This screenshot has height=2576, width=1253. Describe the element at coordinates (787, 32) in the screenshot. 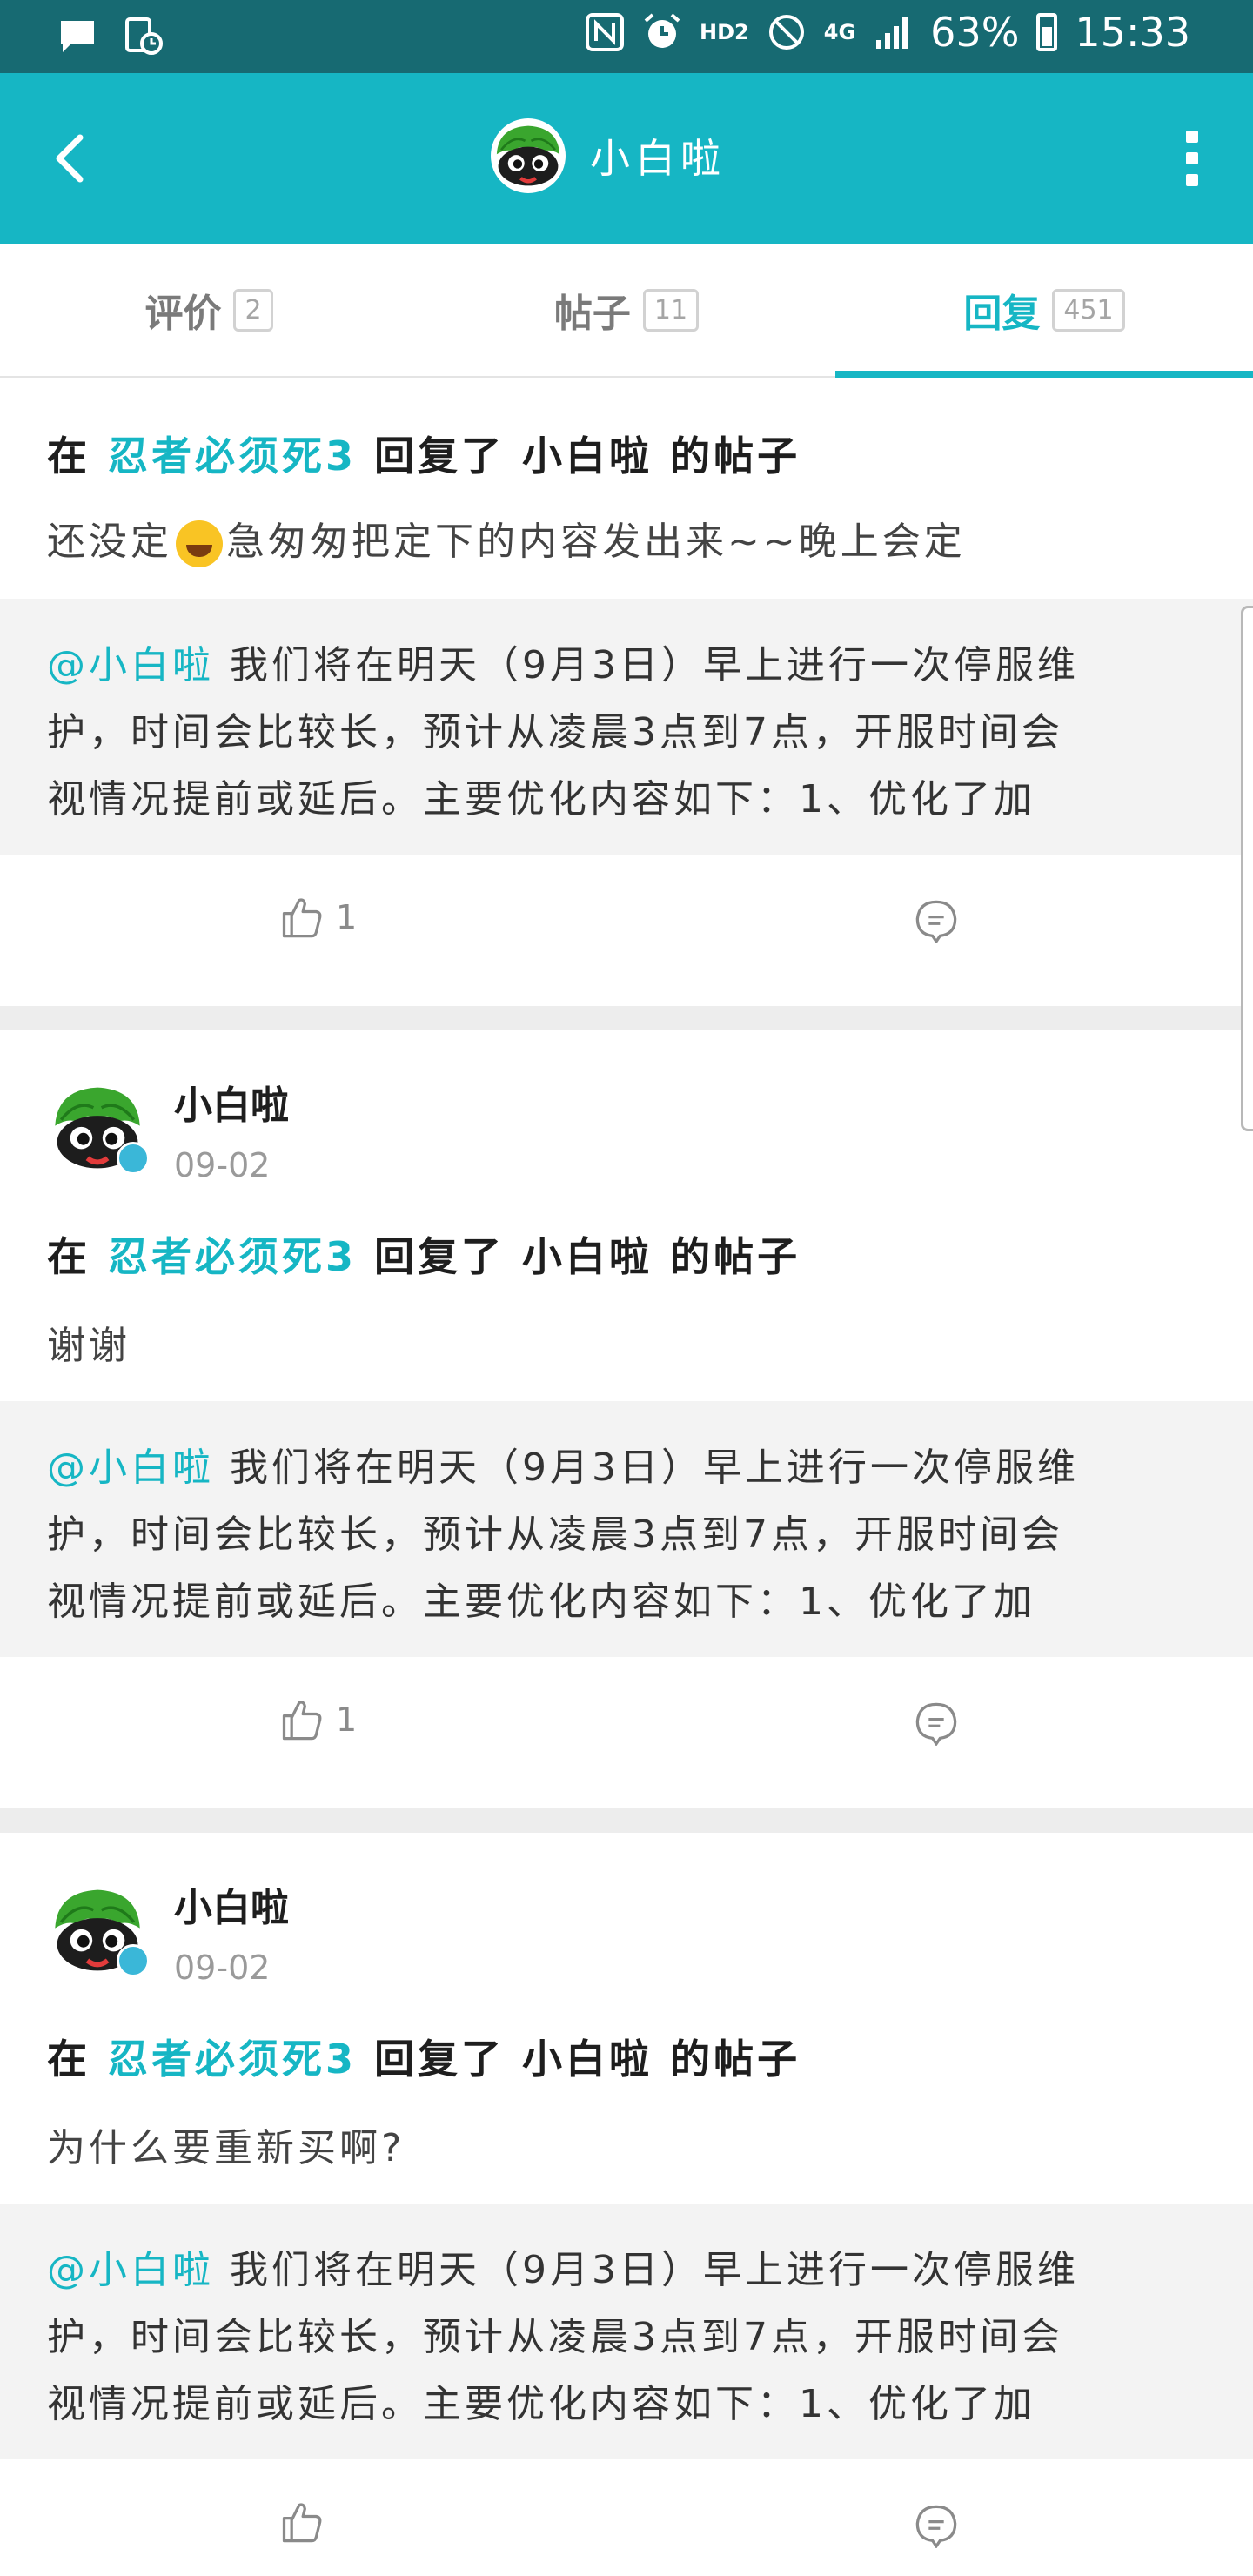

I see `do-not-disturb-icon` at that location.